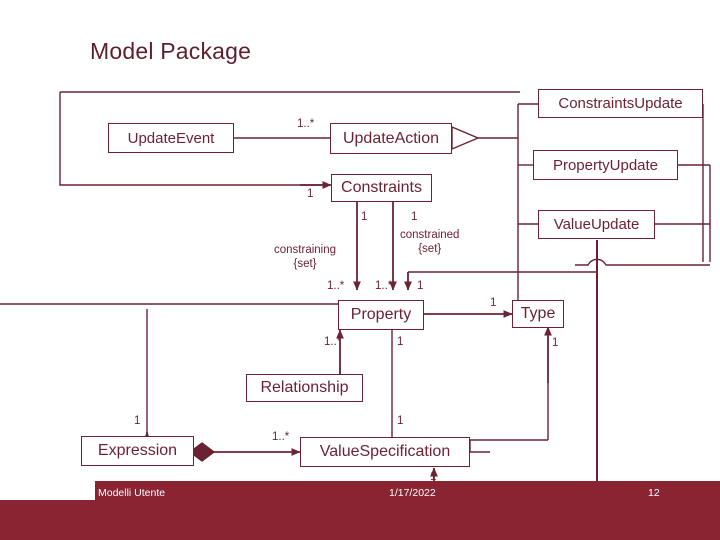  What do you see at coordinates (493, 303) in the screenshot?
I see `multiplicity-property-to-type: 1` at bounding box center [493, 303].